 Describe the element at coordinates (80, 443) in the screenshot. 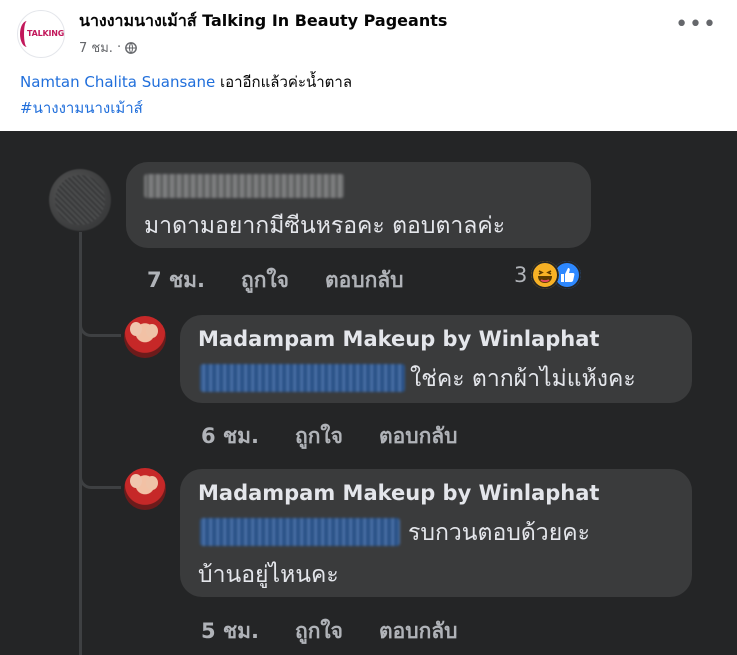

I see `thread-line` at that location.